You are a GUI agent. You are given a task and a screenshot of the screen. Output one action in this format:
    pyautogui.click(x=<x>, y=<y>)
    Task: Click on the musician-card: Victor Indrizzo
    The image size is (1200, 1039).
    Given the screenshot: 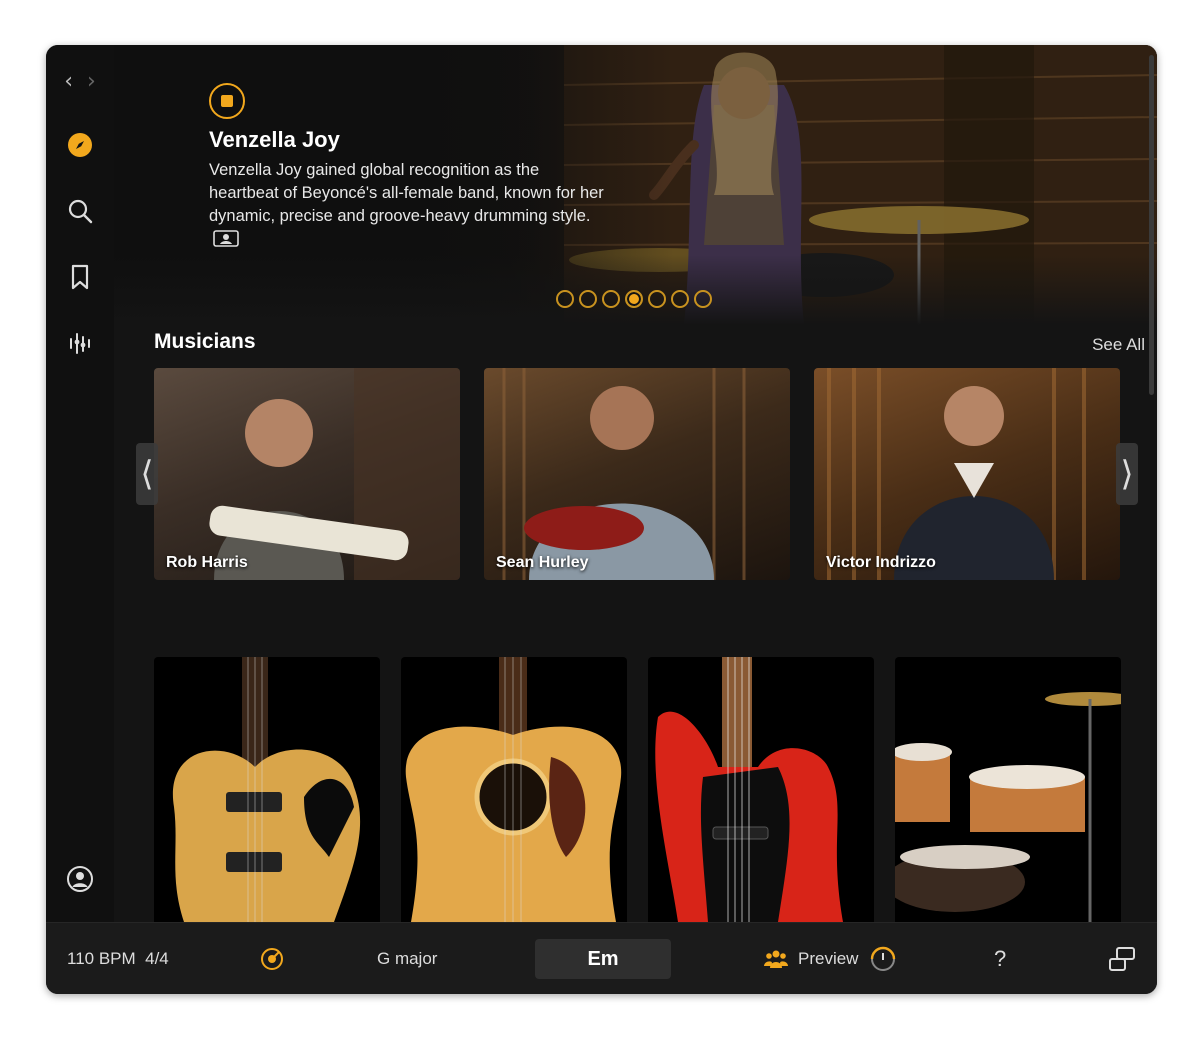 What is the action you would take?
    pyautogui.click(x=967, y=474)
    